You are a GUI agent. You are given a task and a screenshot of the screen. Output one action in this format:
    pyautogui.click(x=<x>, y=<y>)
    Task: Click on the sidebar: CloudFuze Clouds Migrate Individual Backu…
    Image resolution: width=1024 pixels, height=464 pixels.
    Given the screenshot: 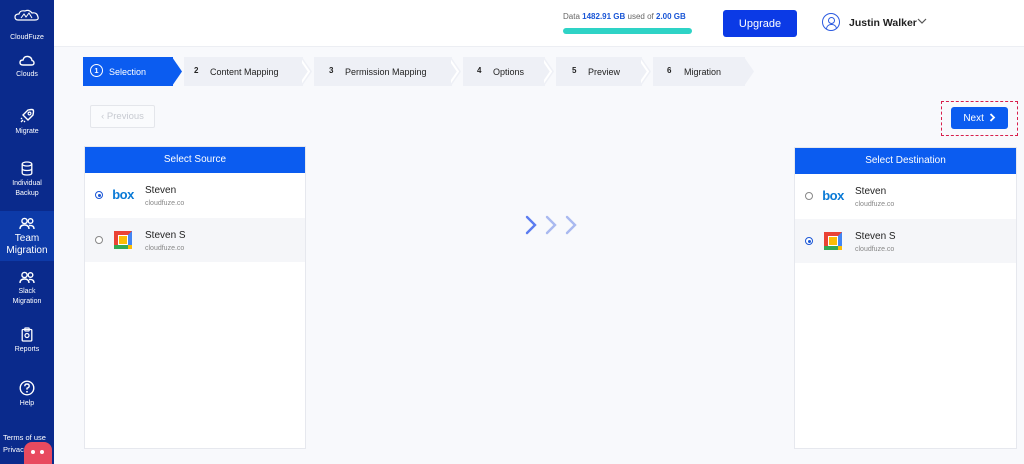 What is the action you would take?
    pyautogui.click(x=27, y=232)
    